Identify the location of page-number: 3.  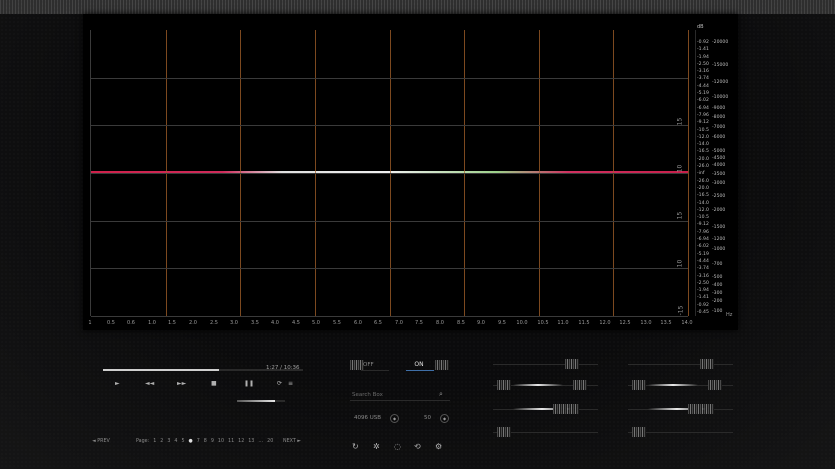
(168, 441).